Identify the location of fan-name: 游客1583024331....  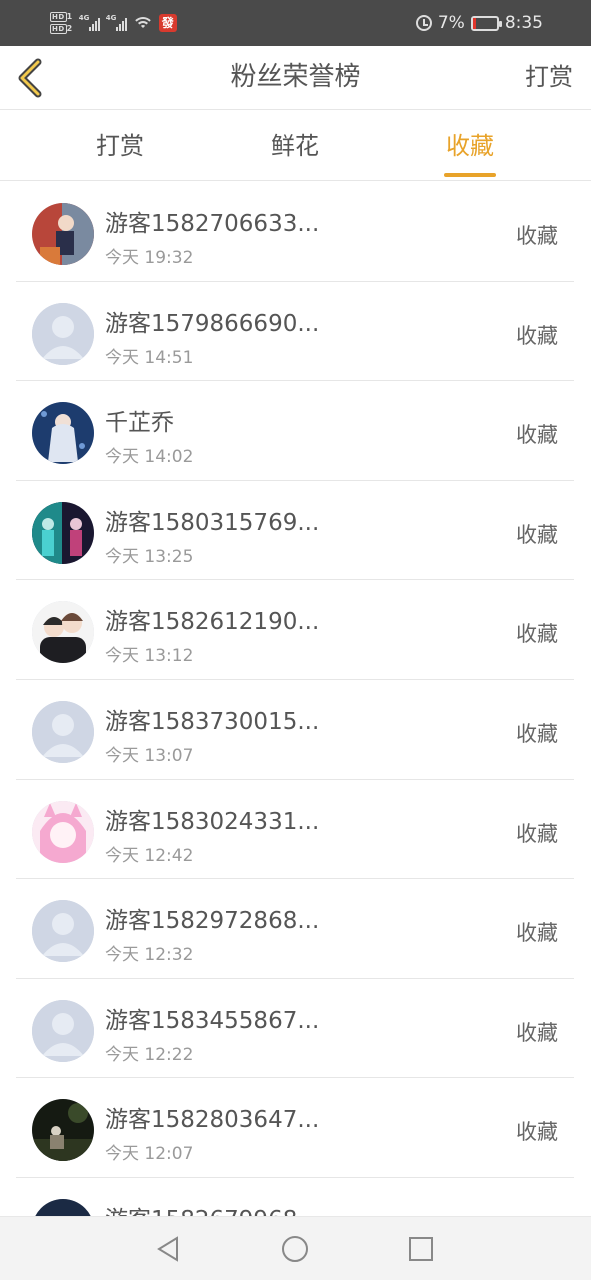
(212, 821).